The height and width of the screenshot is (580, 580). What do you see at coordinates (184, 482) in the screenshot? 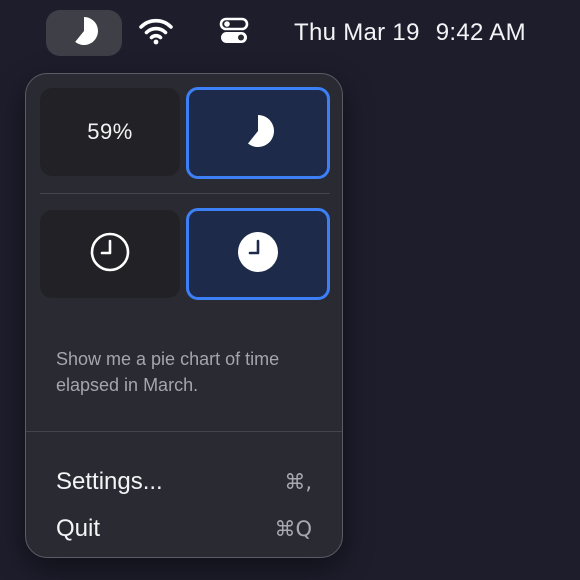
I see `settings-menu-item: Settings... ⌘,` at bounding box center [184, 482].